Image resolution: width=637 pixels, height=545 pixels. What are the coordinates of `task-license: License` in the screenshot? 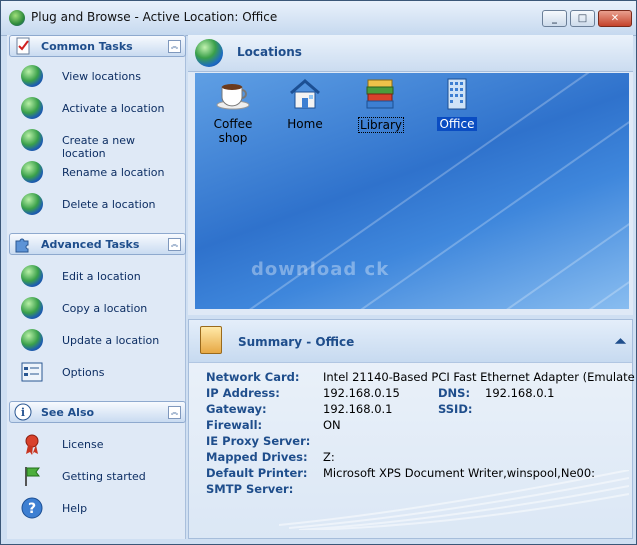 It's located at (101, 445).